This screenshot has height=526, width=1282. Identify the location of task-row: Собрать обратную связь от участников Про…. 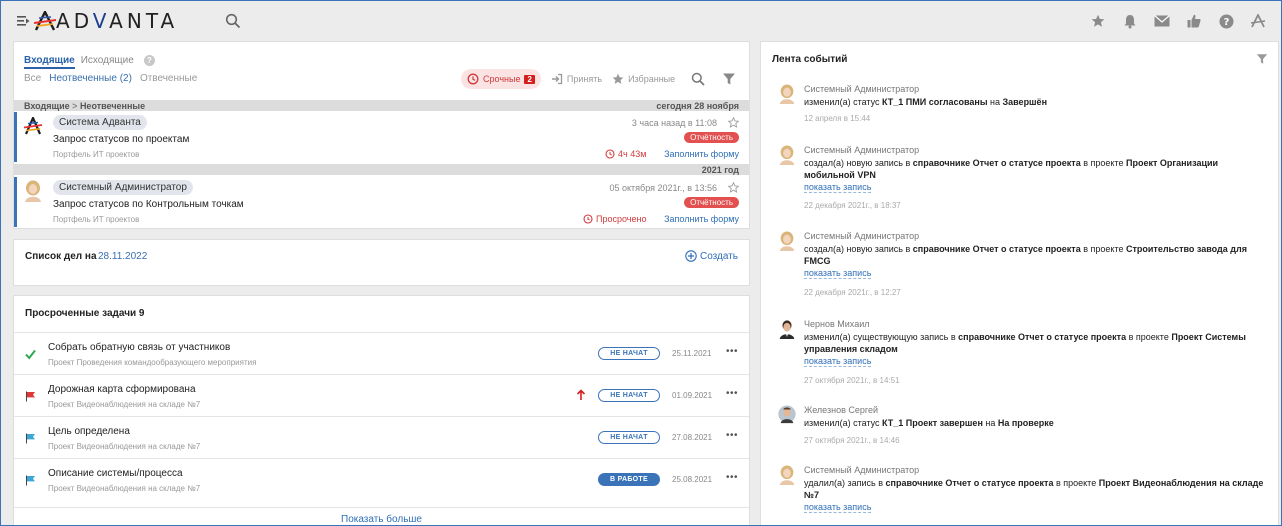
(381, 353).